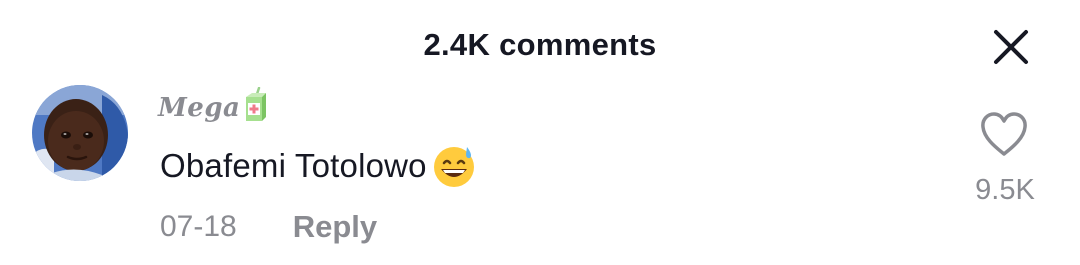 This screenshot has height=265, width=1080. I want to click on close-icon, so click(1011, 47).